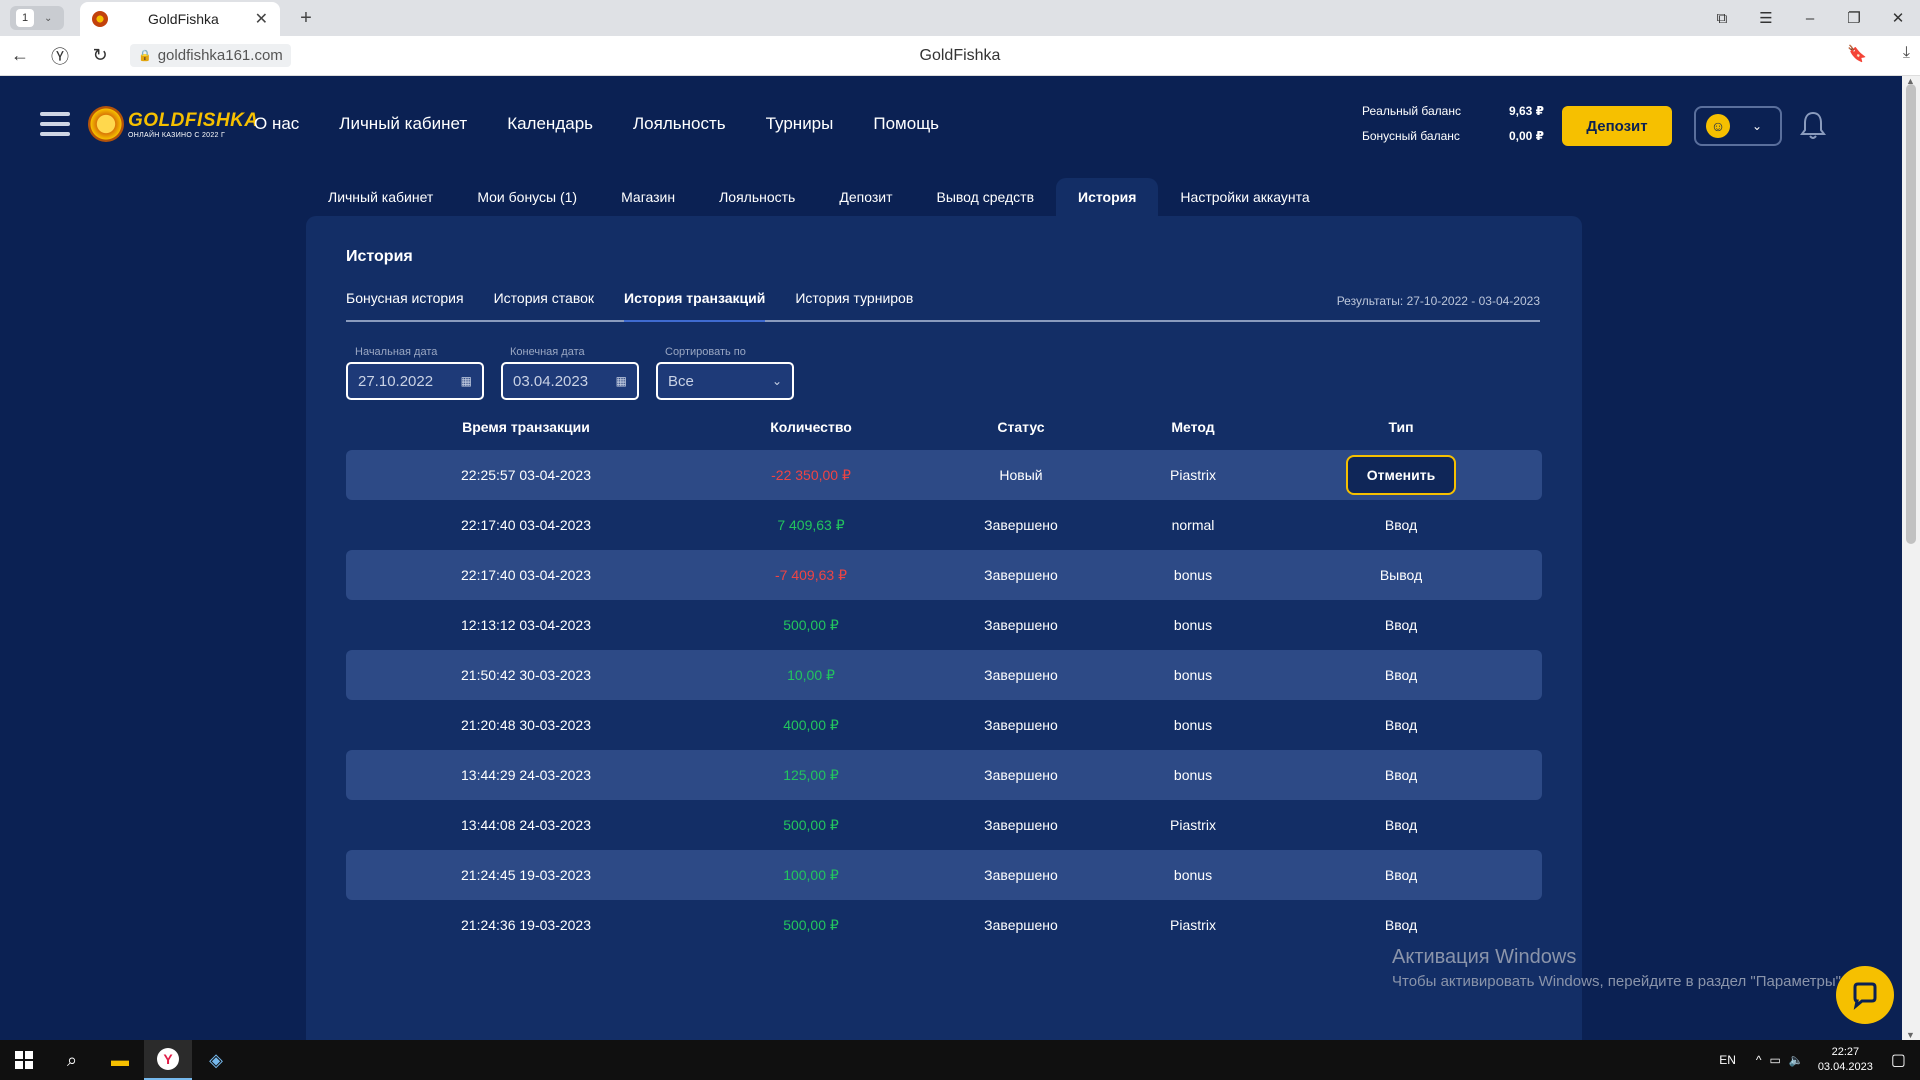  I want to click on close-window-button: ✕, so click(1898, 18).